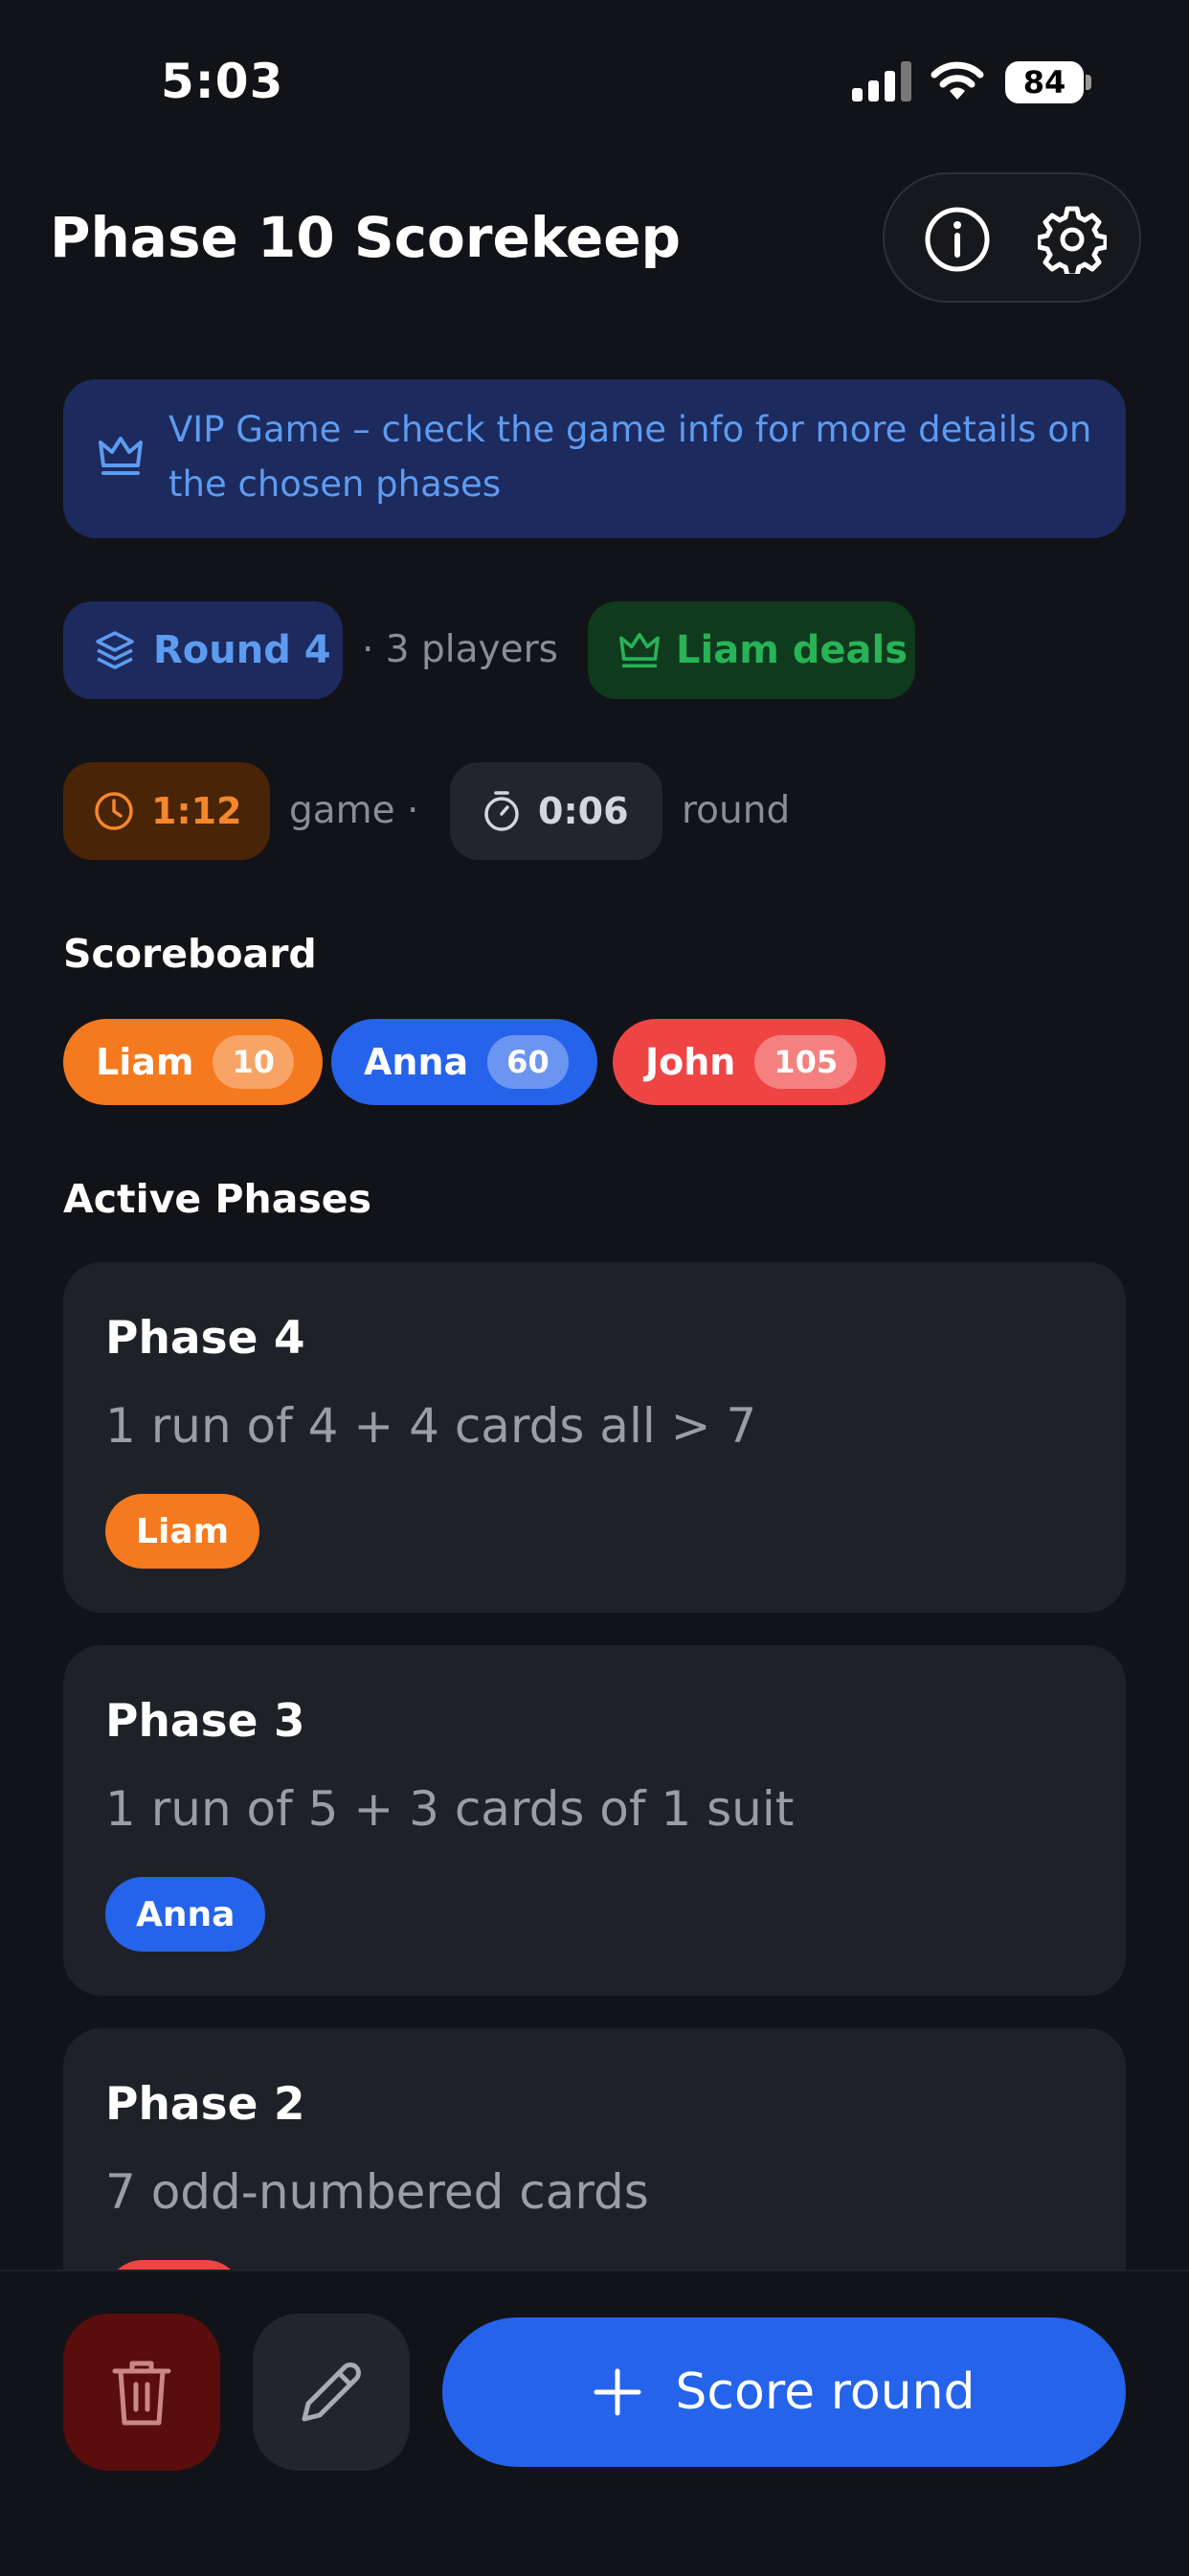 This screenshot has width=1189, height=2576. I want to click on phase-description: 7 odd-numbered cards, so click(377, 2192).